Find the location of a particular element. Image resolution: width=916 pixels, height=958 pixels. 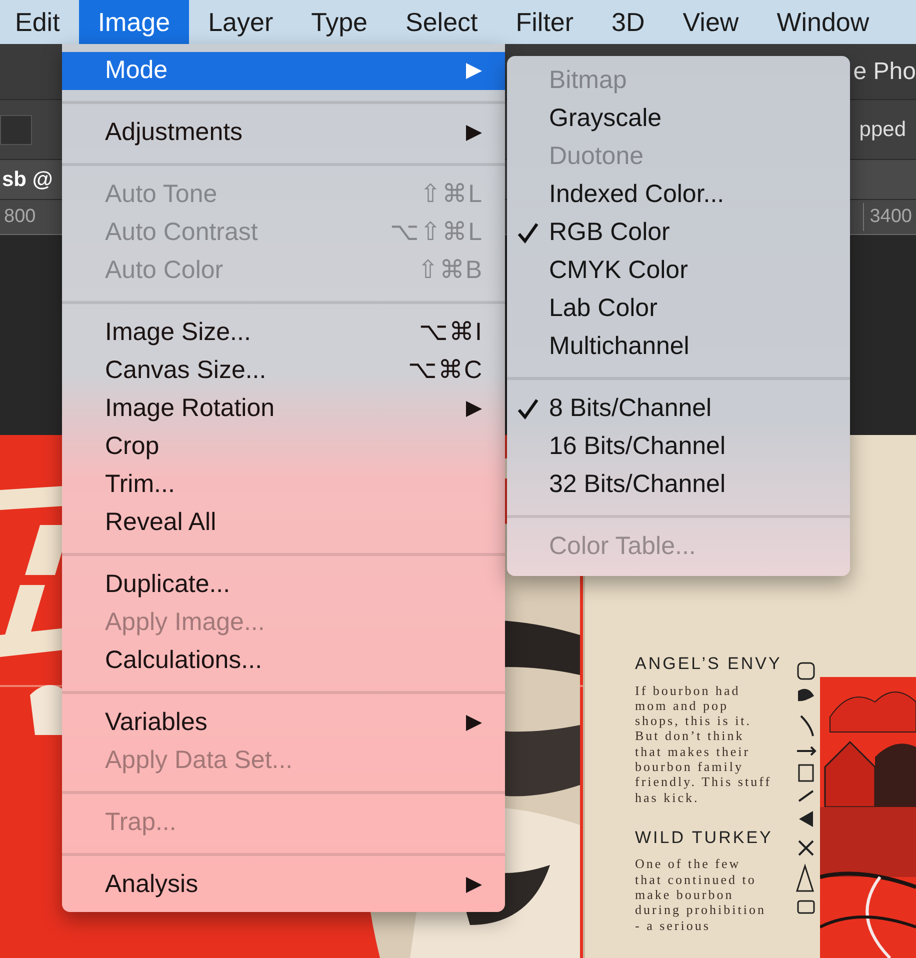

shortcut-text: ⇧⌘L is located at coordinates (451, 194).